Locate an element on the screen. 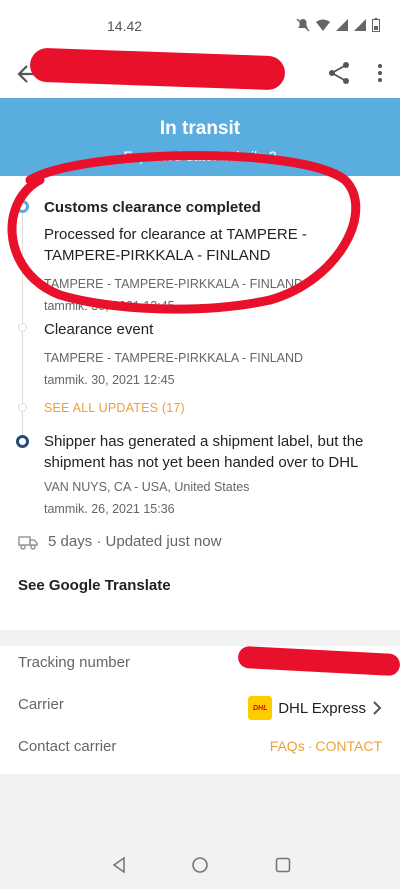 Image resolution: width=400 pixels, height=889 pixels. eta-row: 5 days · Updated just now is located at coordinates (119, 541).